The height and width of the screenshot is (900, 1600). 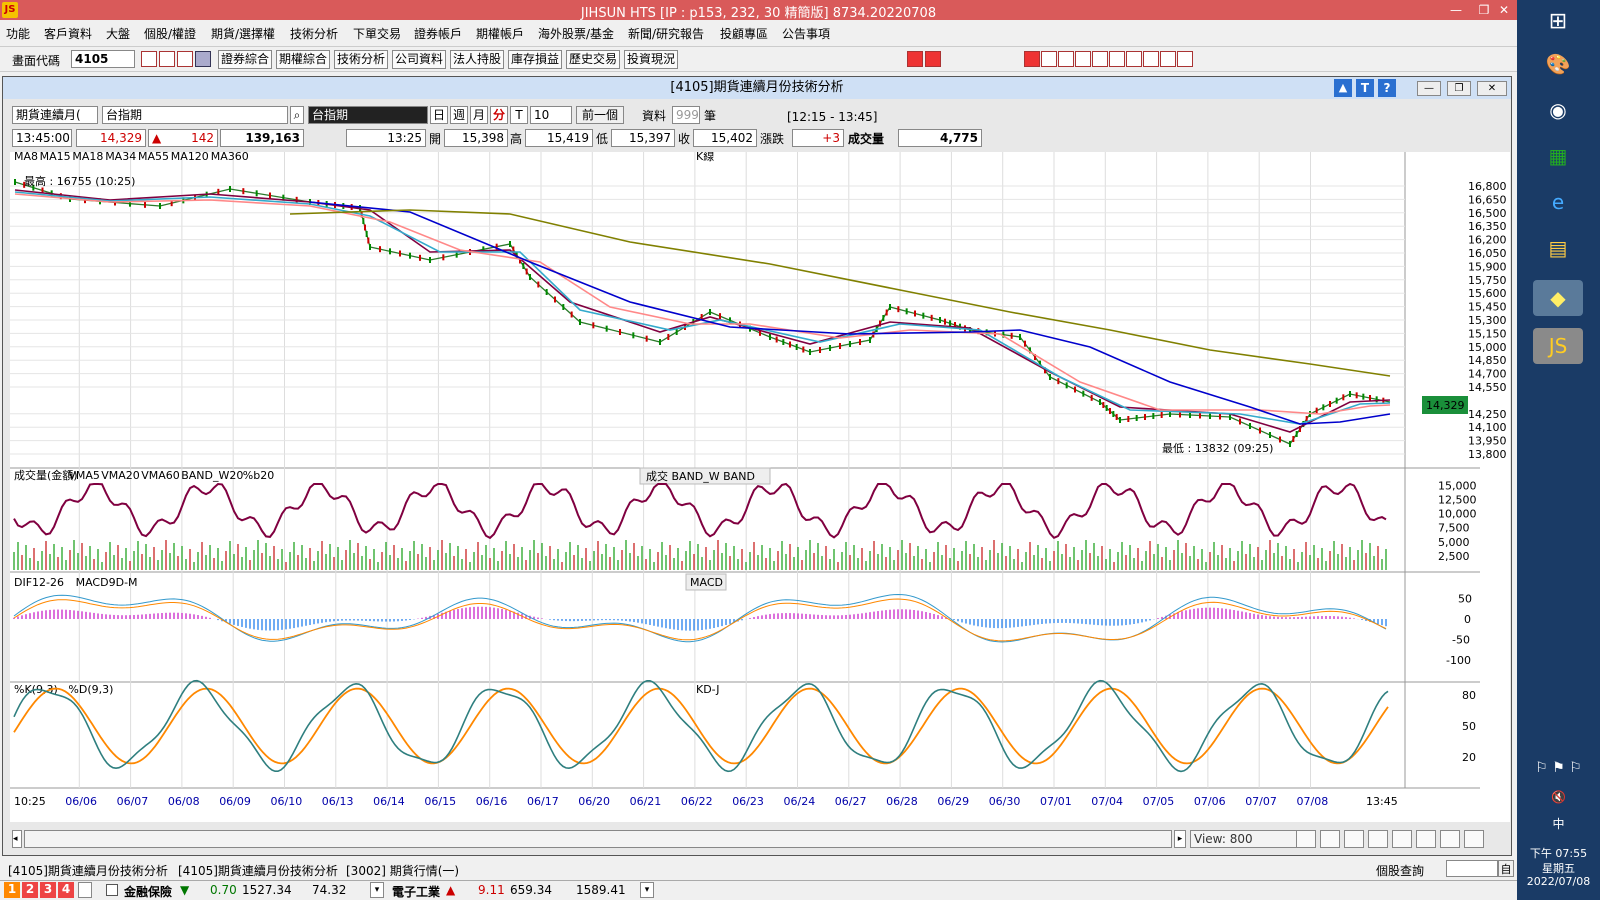 I want to click on folder-icon: ◆, so click(x=1558, y=298).